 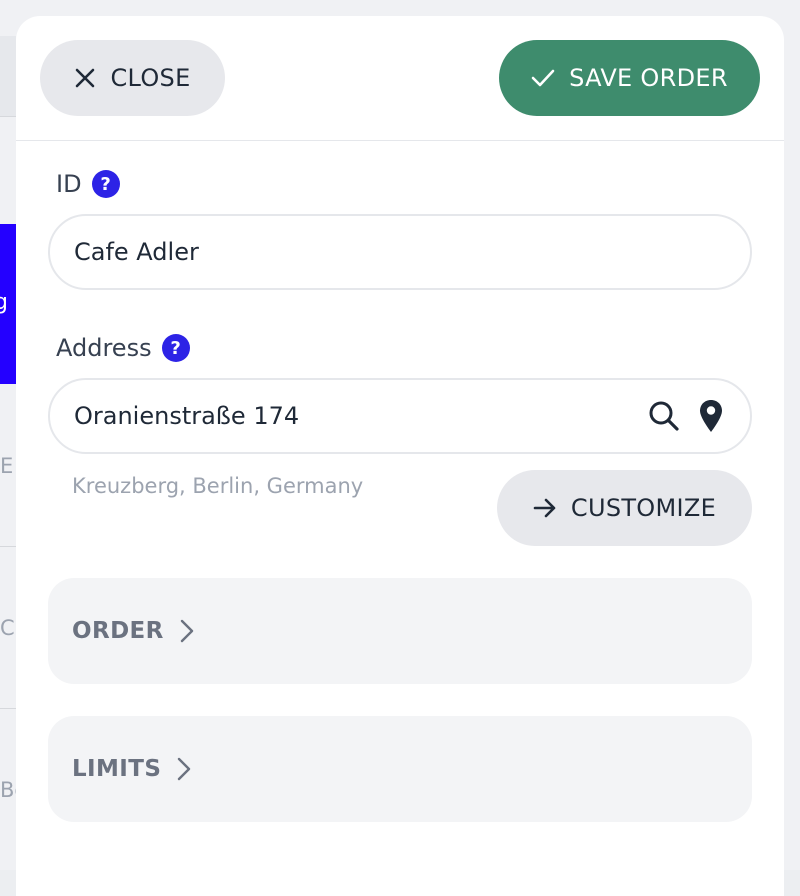 I want to click on section-limits: LIMITS, so click(x=400, y=769).